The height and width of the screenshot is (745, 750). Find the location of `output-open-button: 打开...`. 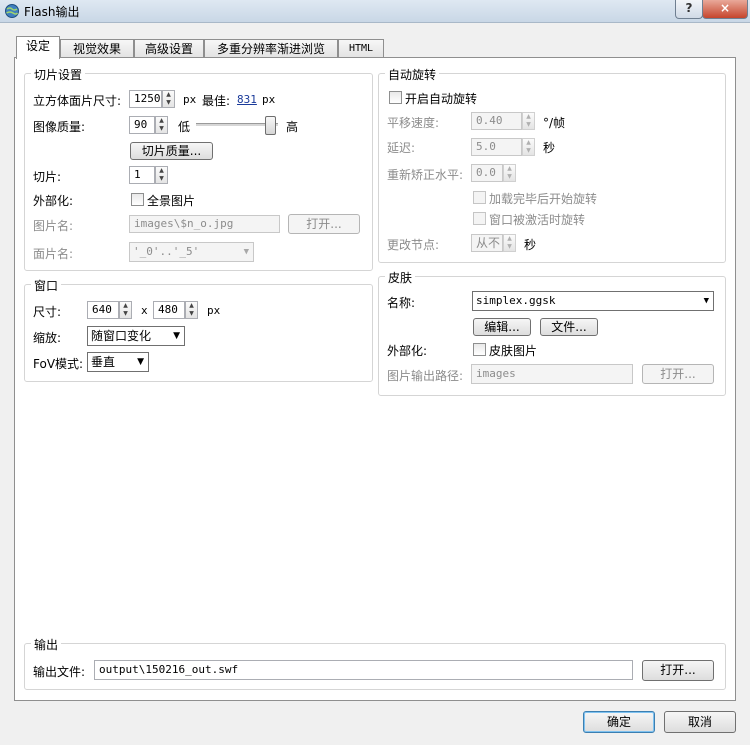

output-open-button: 打开... is located at coordinates (678, 670).